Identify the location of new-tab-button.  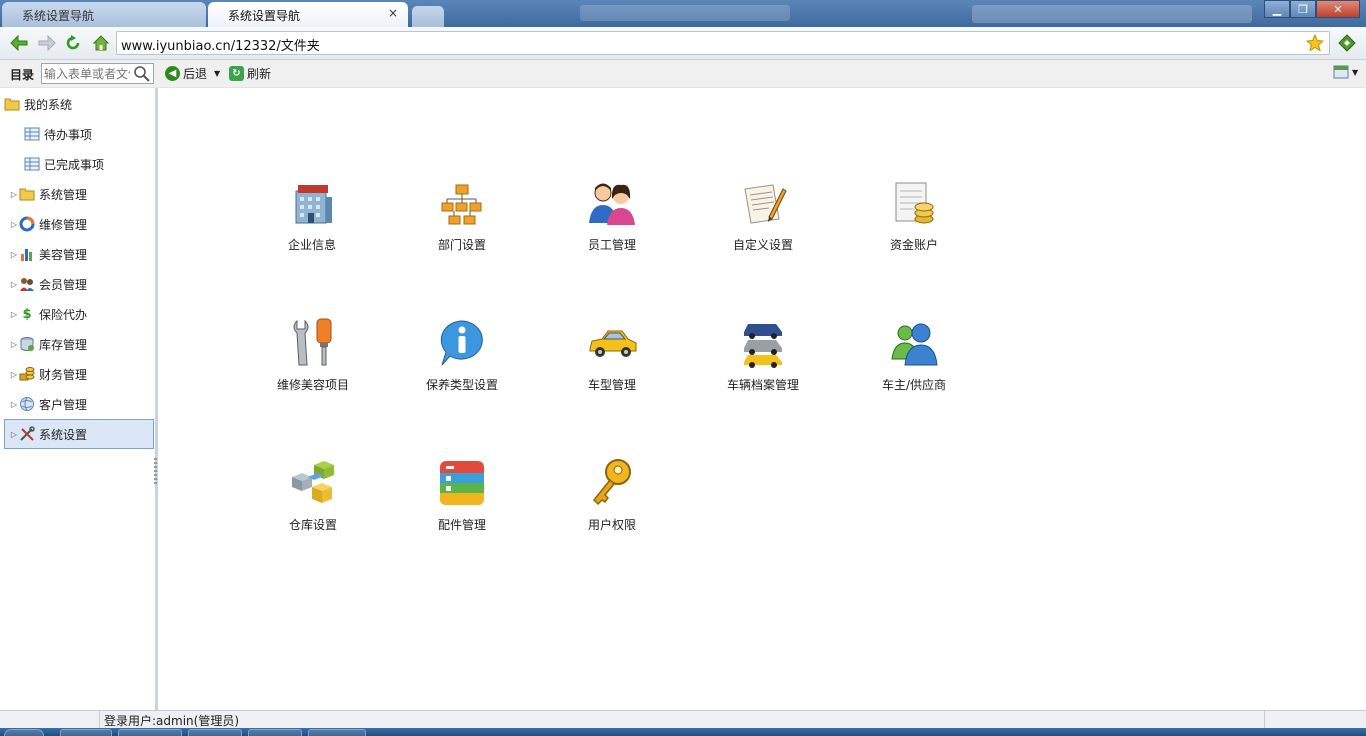
(428, 16).